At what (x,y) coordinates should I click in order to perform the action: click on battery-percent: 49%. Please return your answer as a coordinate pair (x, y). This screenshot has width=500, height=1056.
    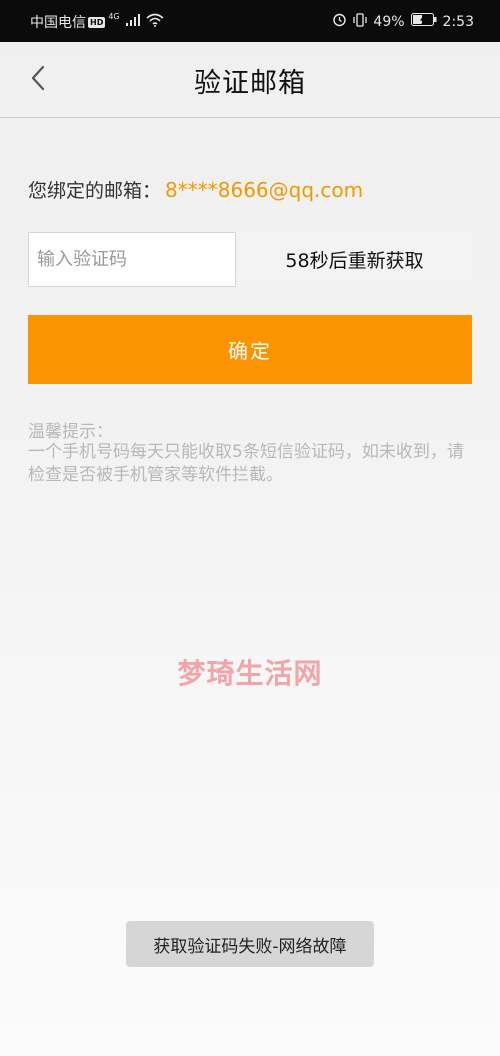
    Looking at the image, I should click on (389, 21).